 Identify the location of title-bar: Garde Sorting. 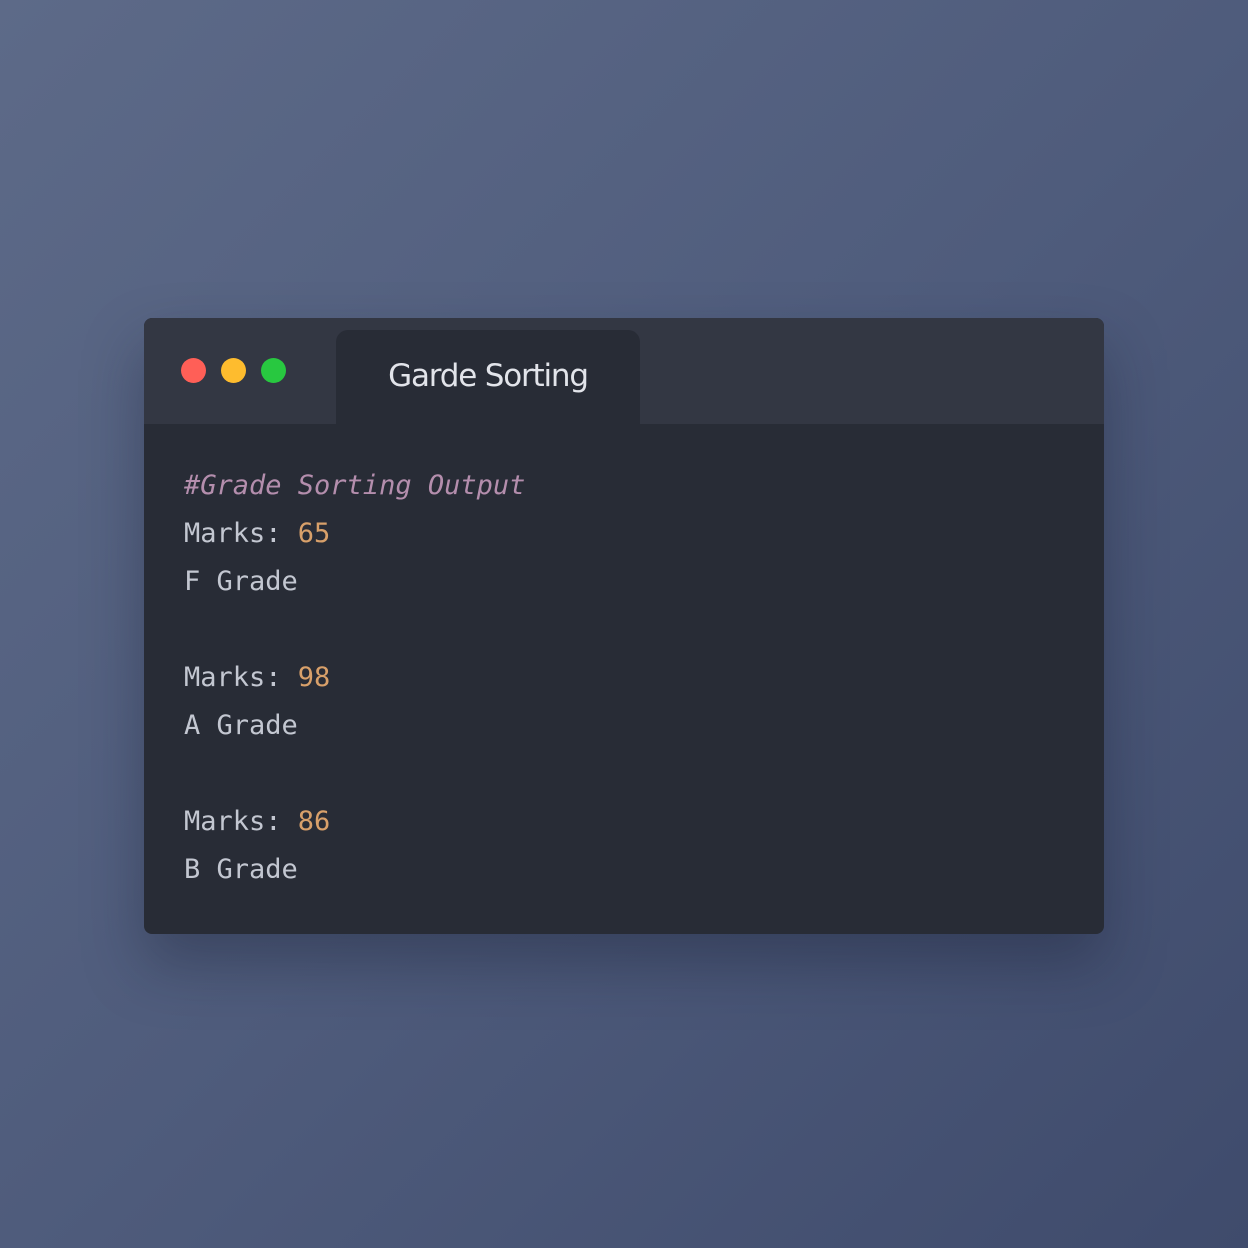
(624, 374).